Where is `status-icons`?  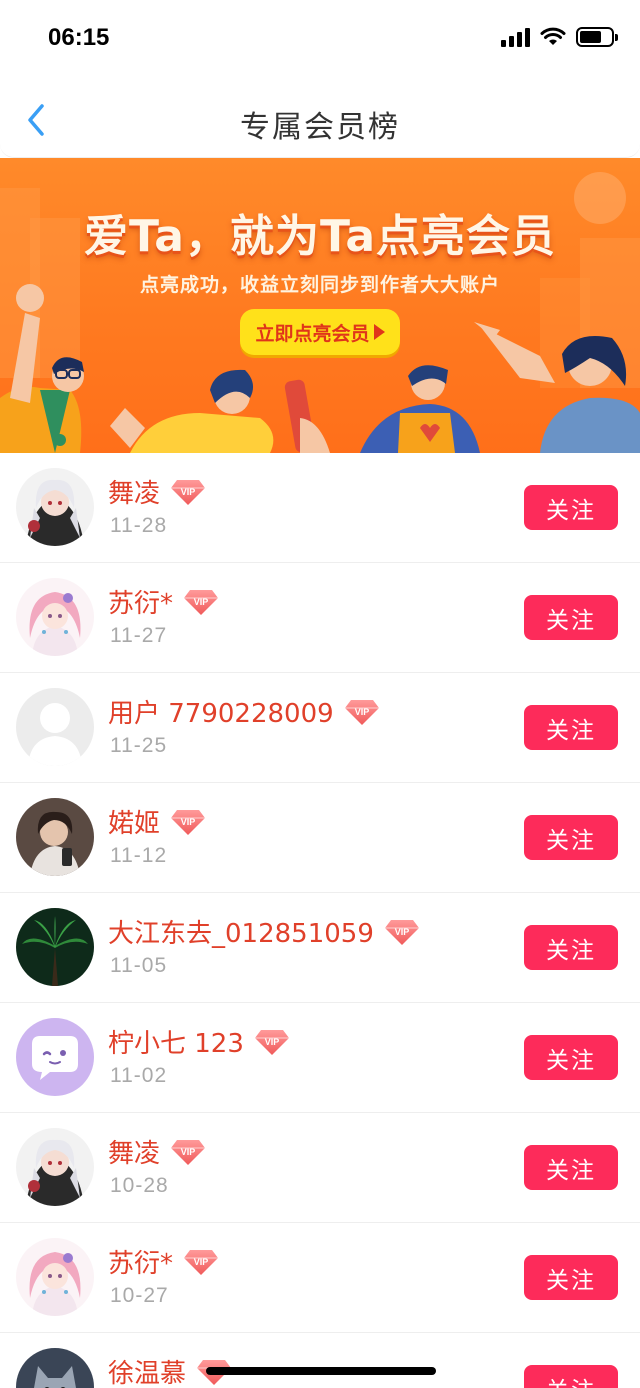
status-icons is located at coordinates (559, 37).